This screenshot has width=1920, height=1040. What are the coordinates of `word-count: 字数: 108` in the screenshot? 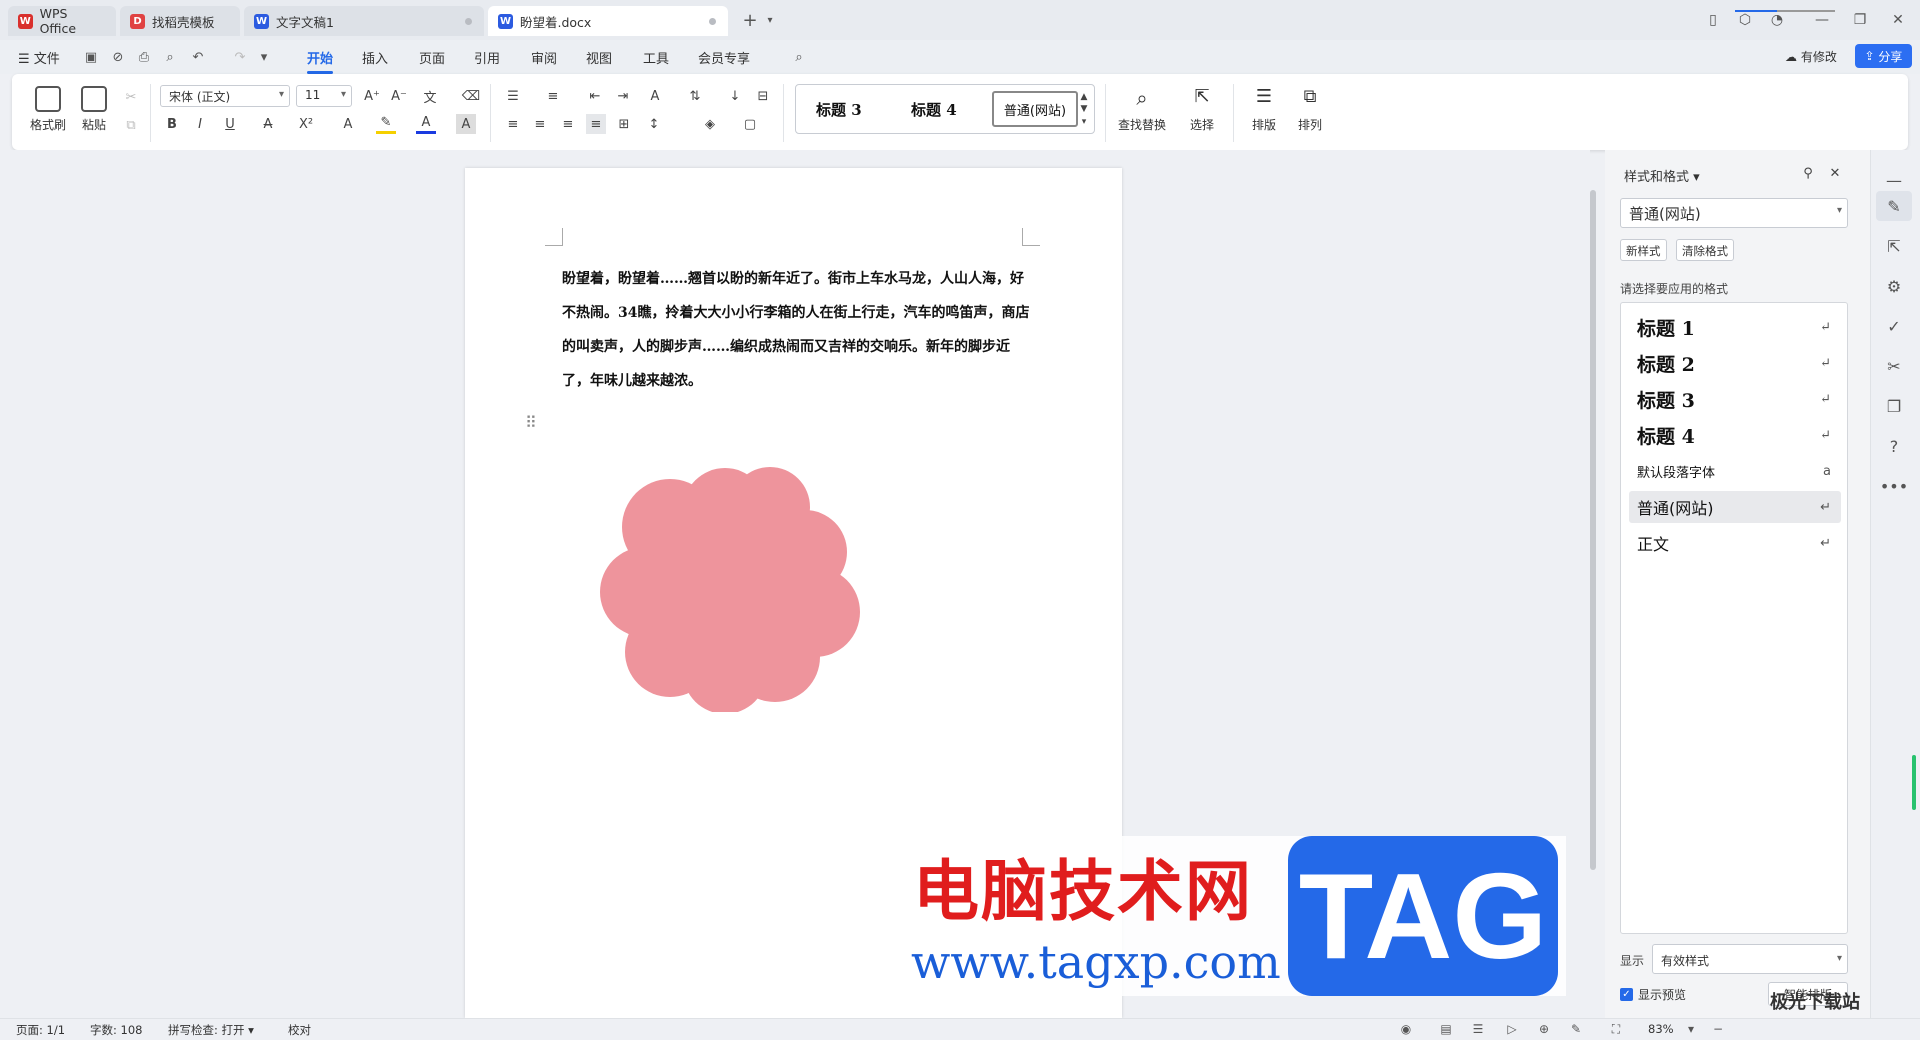 It's located at (116, 1030).